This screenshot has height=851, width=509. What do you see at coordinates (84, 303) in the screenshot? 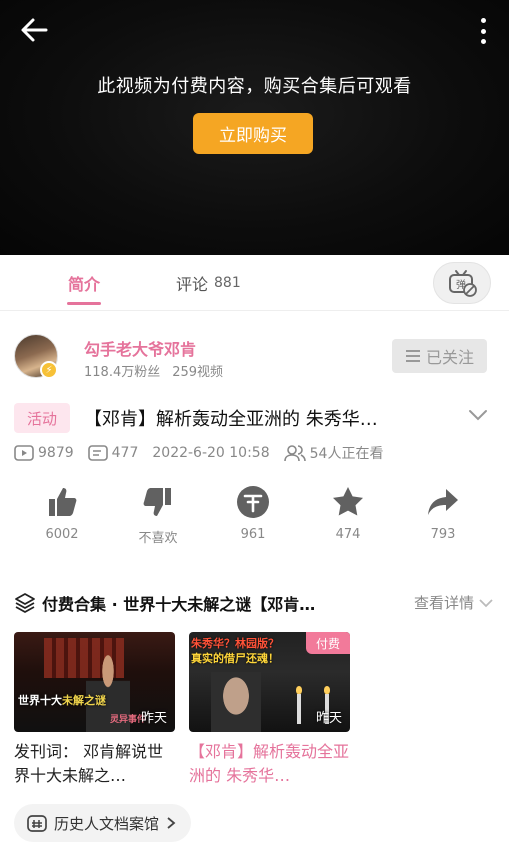
I see `active-tab-indicator` at bounding box center [84, 303].